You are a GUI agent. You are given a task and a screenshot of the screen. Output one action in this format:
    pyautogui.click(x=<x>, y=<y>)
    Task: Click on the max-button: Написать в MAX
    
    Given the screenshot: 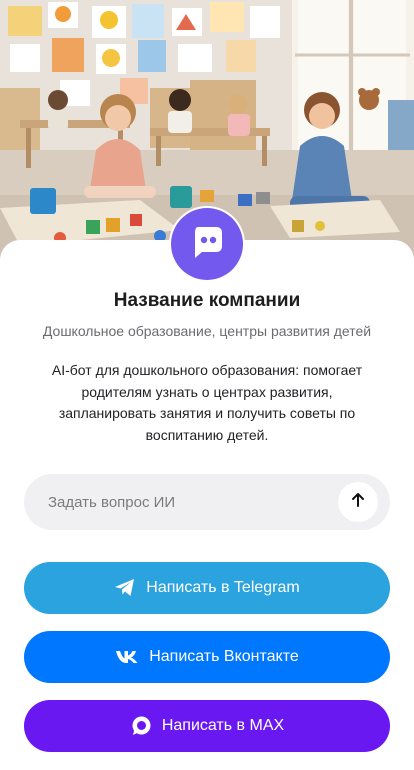 What is the action you would take?
    pyautogui.click(x=207, y=726)
    